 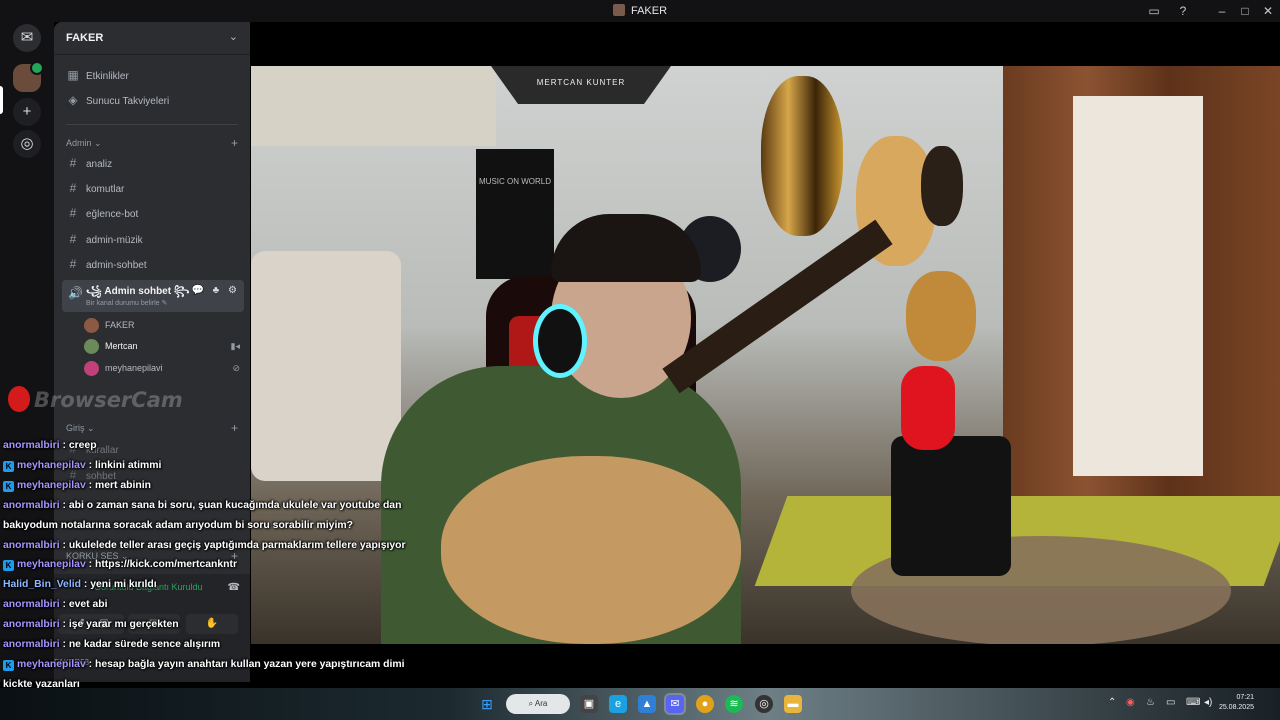 What do you see at coordinates (1170, 702) in the screenshot?
I see `tray-box-icon: ▭` at bounding box center [1170, 702].